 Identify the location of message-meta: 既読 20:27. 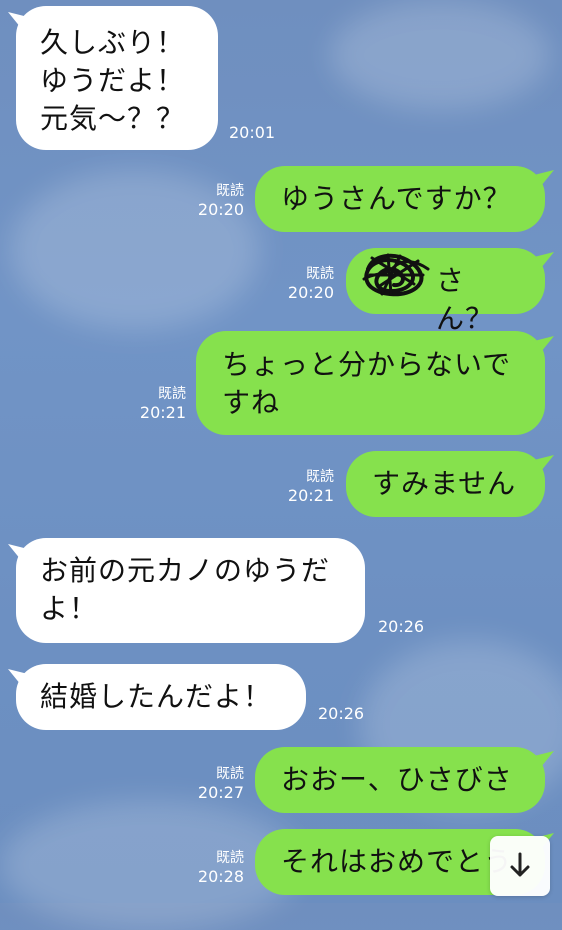
(217, 784).